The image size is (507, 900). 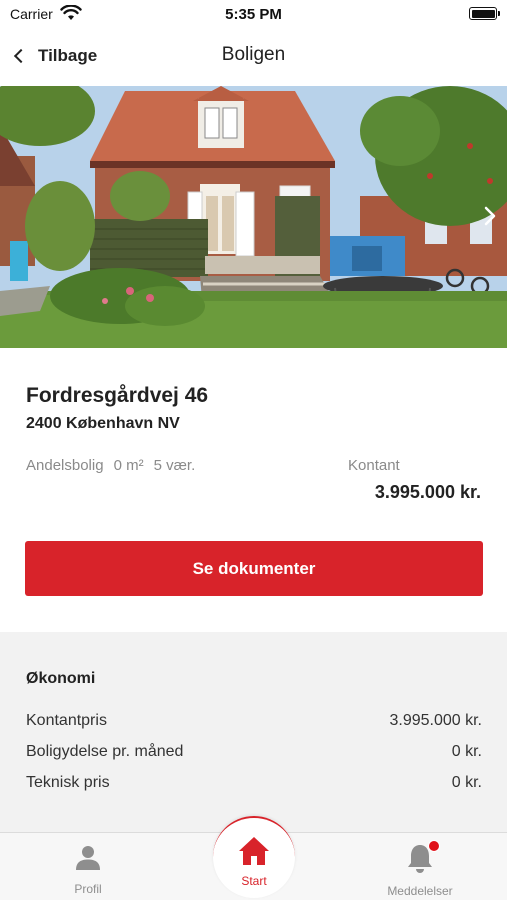 What do you see at coordinates (88, 858) in the screenshot?
I see `person-icon` at bounding box center [88, 858].